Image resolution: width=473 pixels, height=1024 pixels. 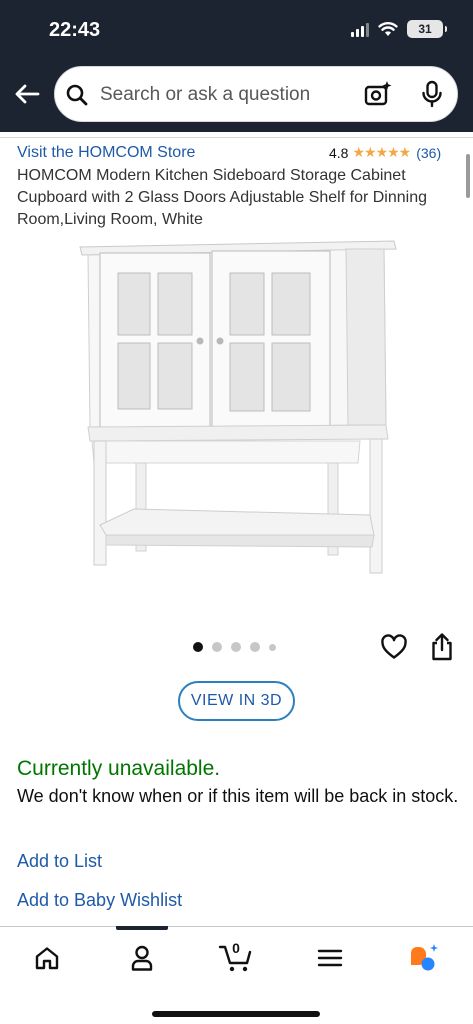 I want to click on rating-summary: 4.8 ★★★★★ (36), so click(x=385, y=152).